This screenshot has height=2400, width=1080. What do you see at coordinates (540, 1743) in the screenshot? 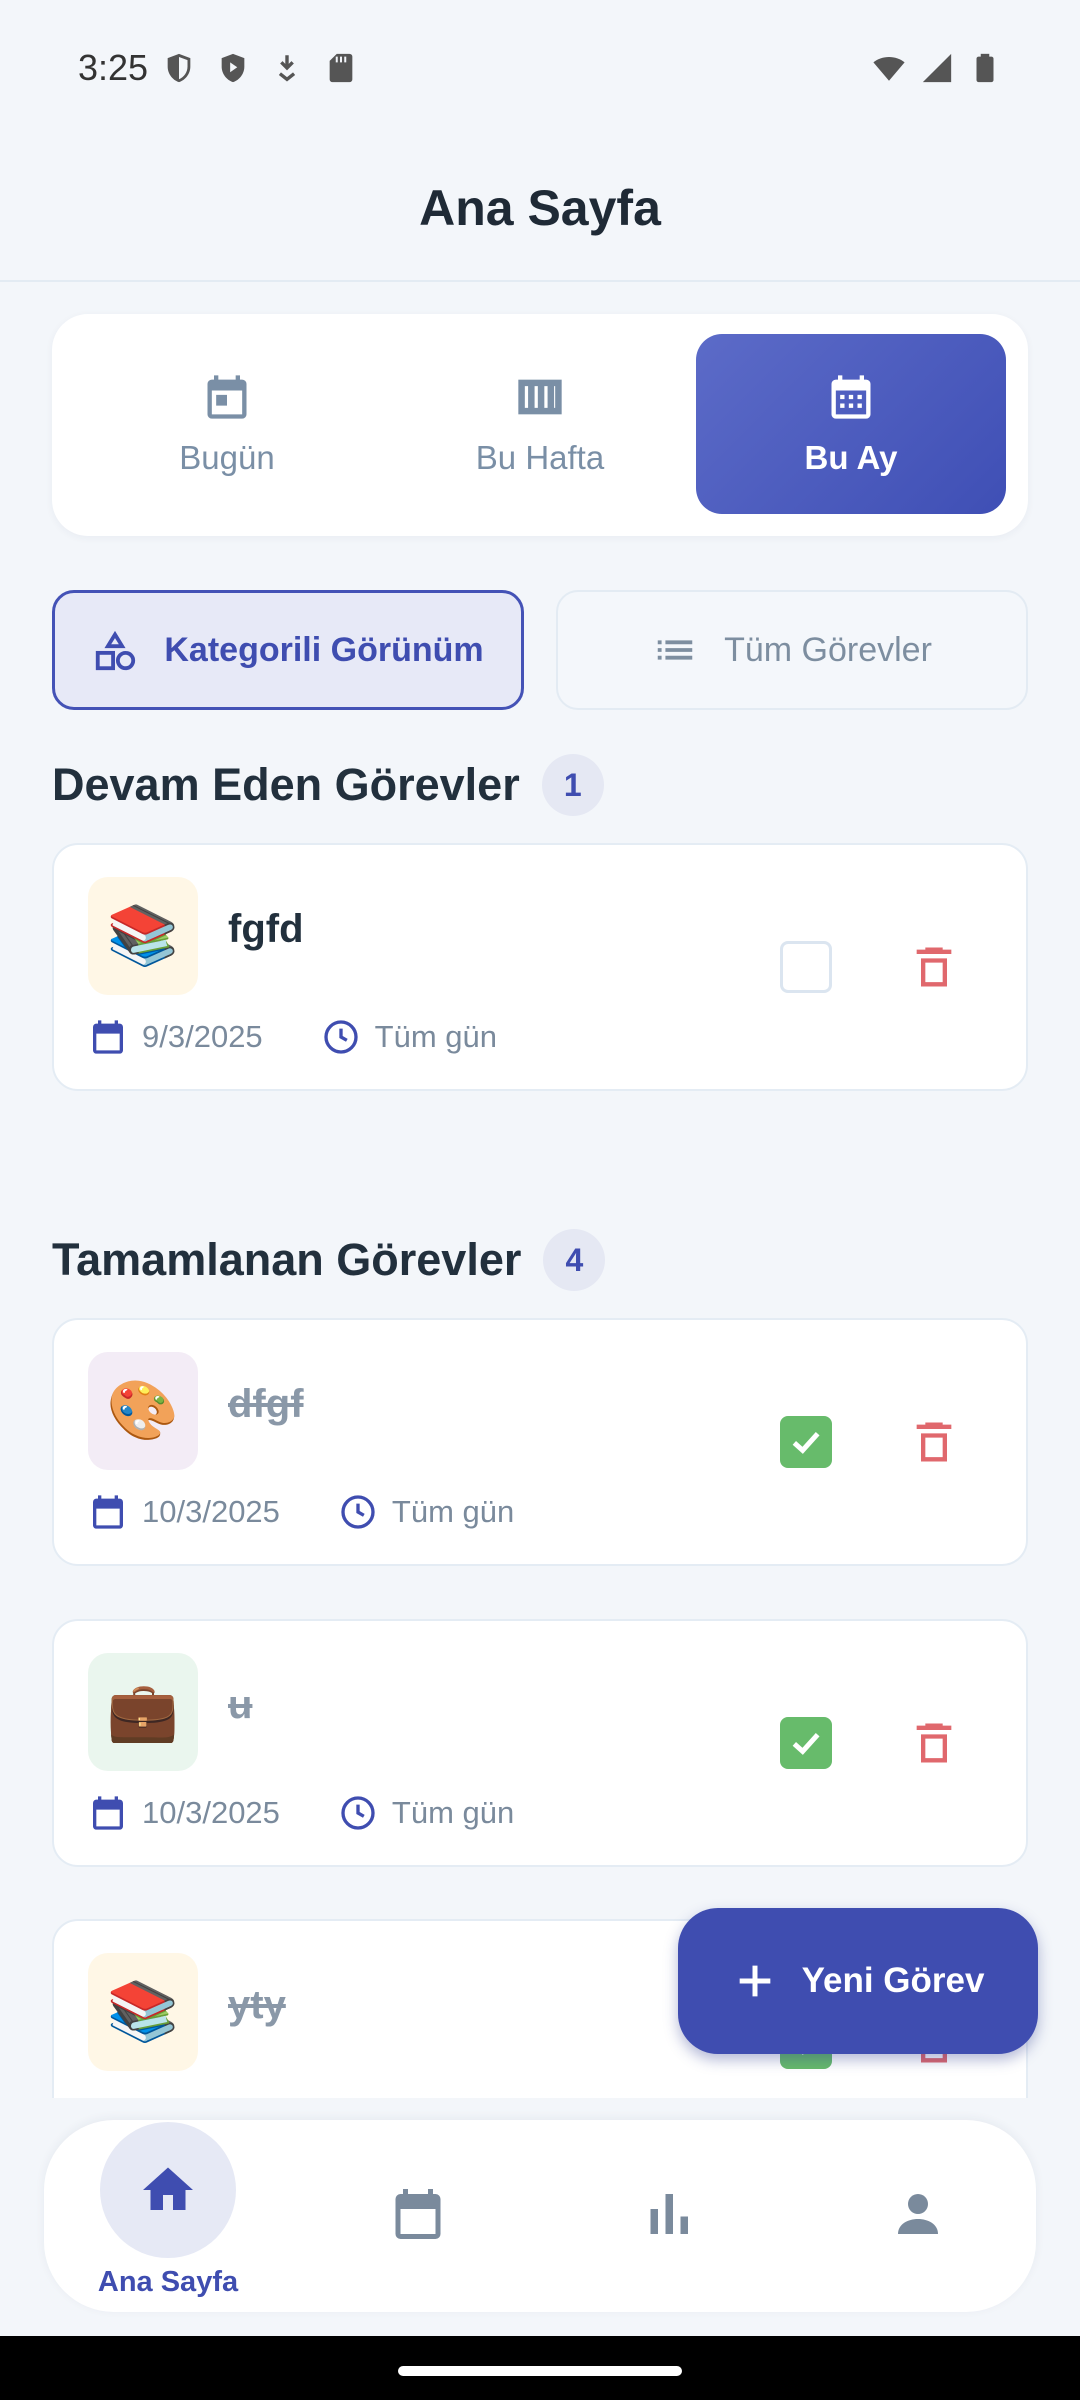
I see `task-card: 💼 u 10/3/2025 Tüm gün` at bounding box center [540, 1743].